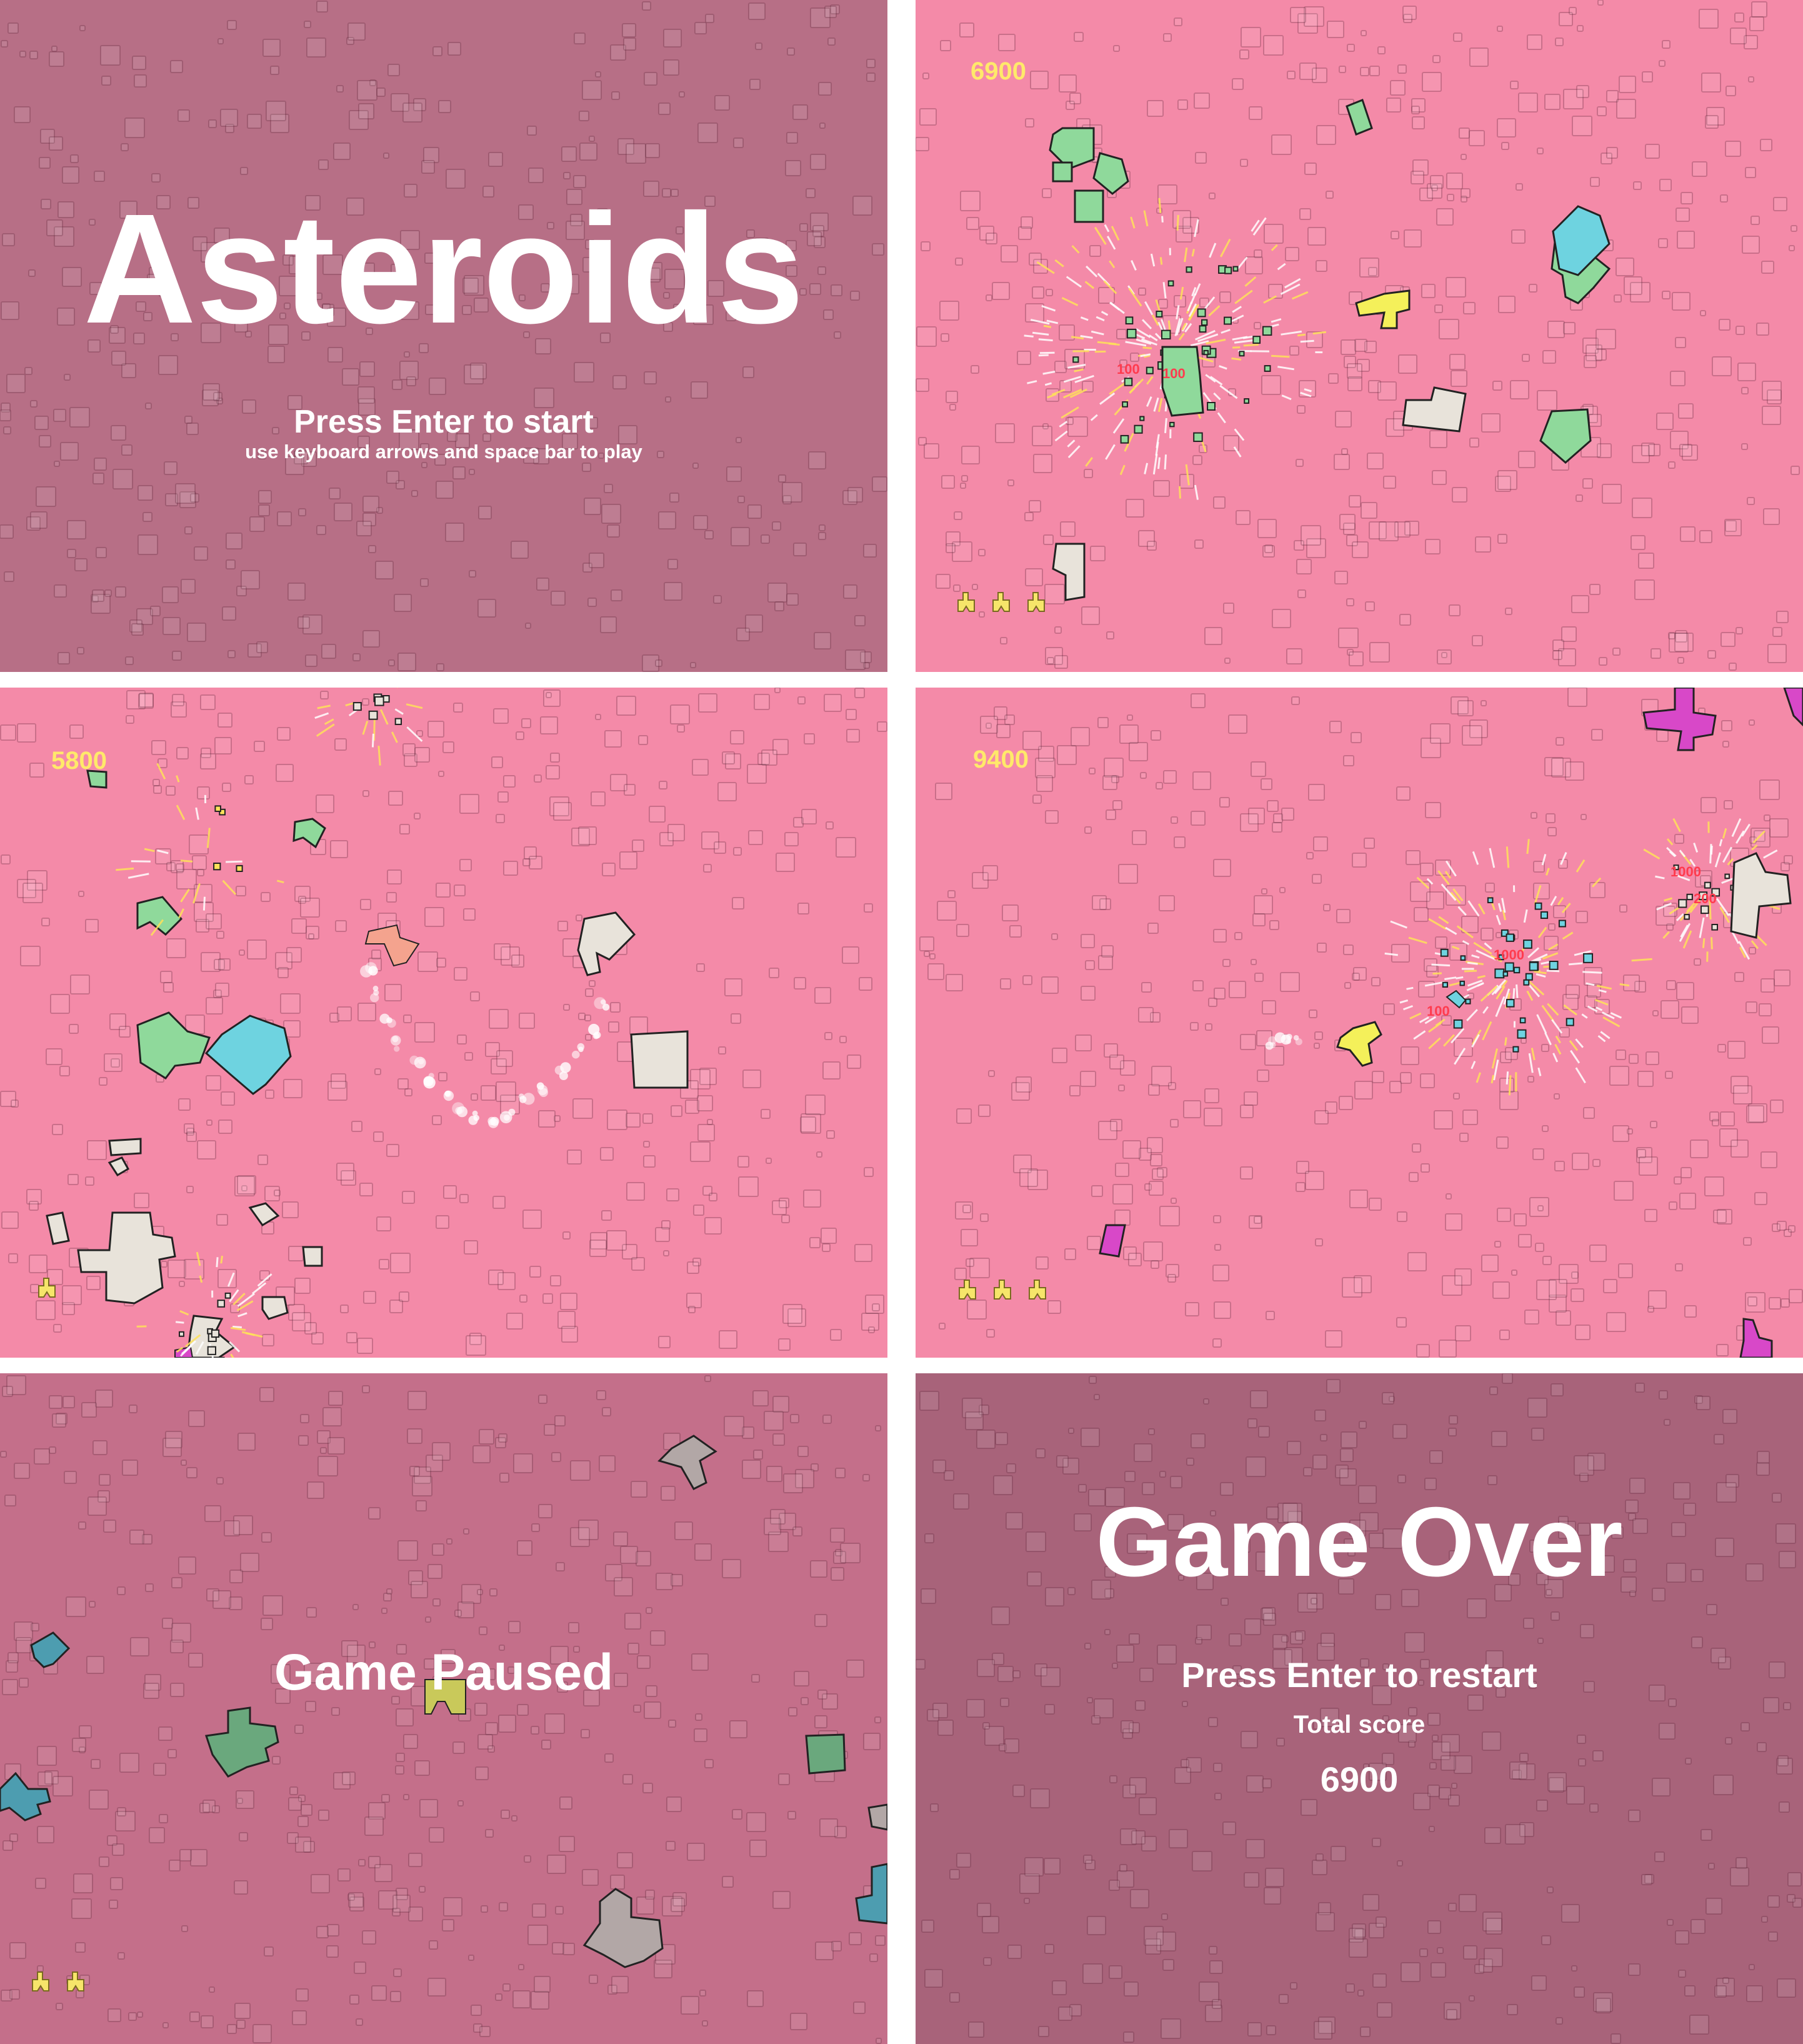 The width and height of the screenshot is (1803, 2044). I want to click on restart-prompt: Press Enter to restart, so click(1359, 1675).